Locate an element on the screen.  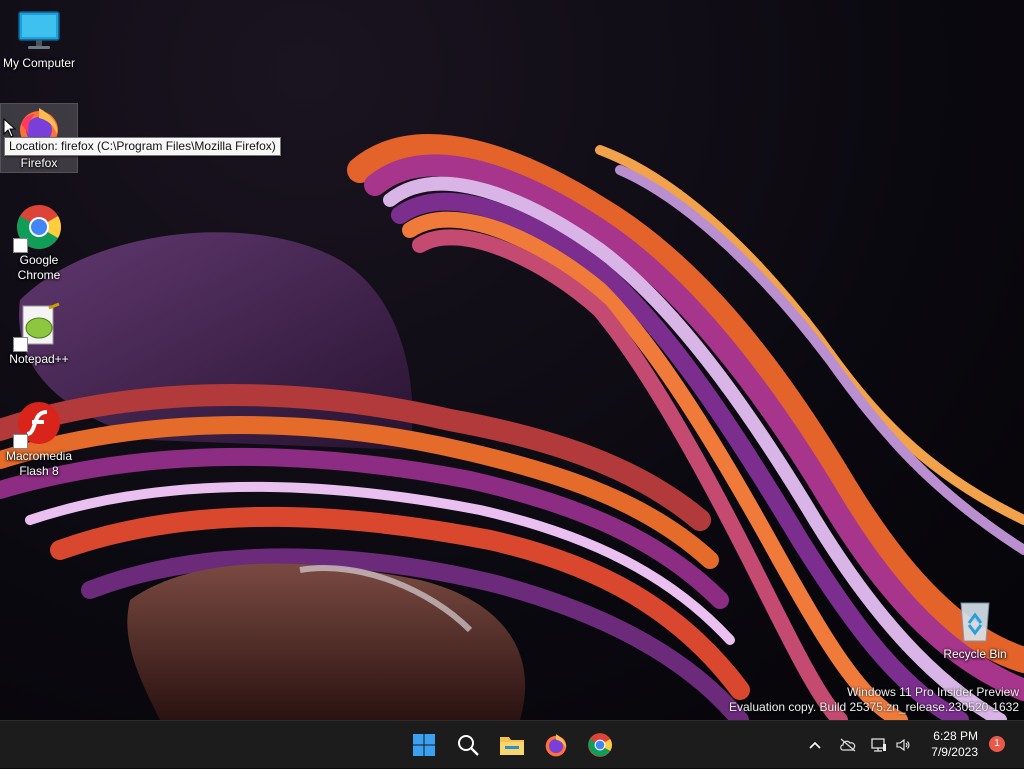
cloud-off-icon is located at coordinates (848, 745).